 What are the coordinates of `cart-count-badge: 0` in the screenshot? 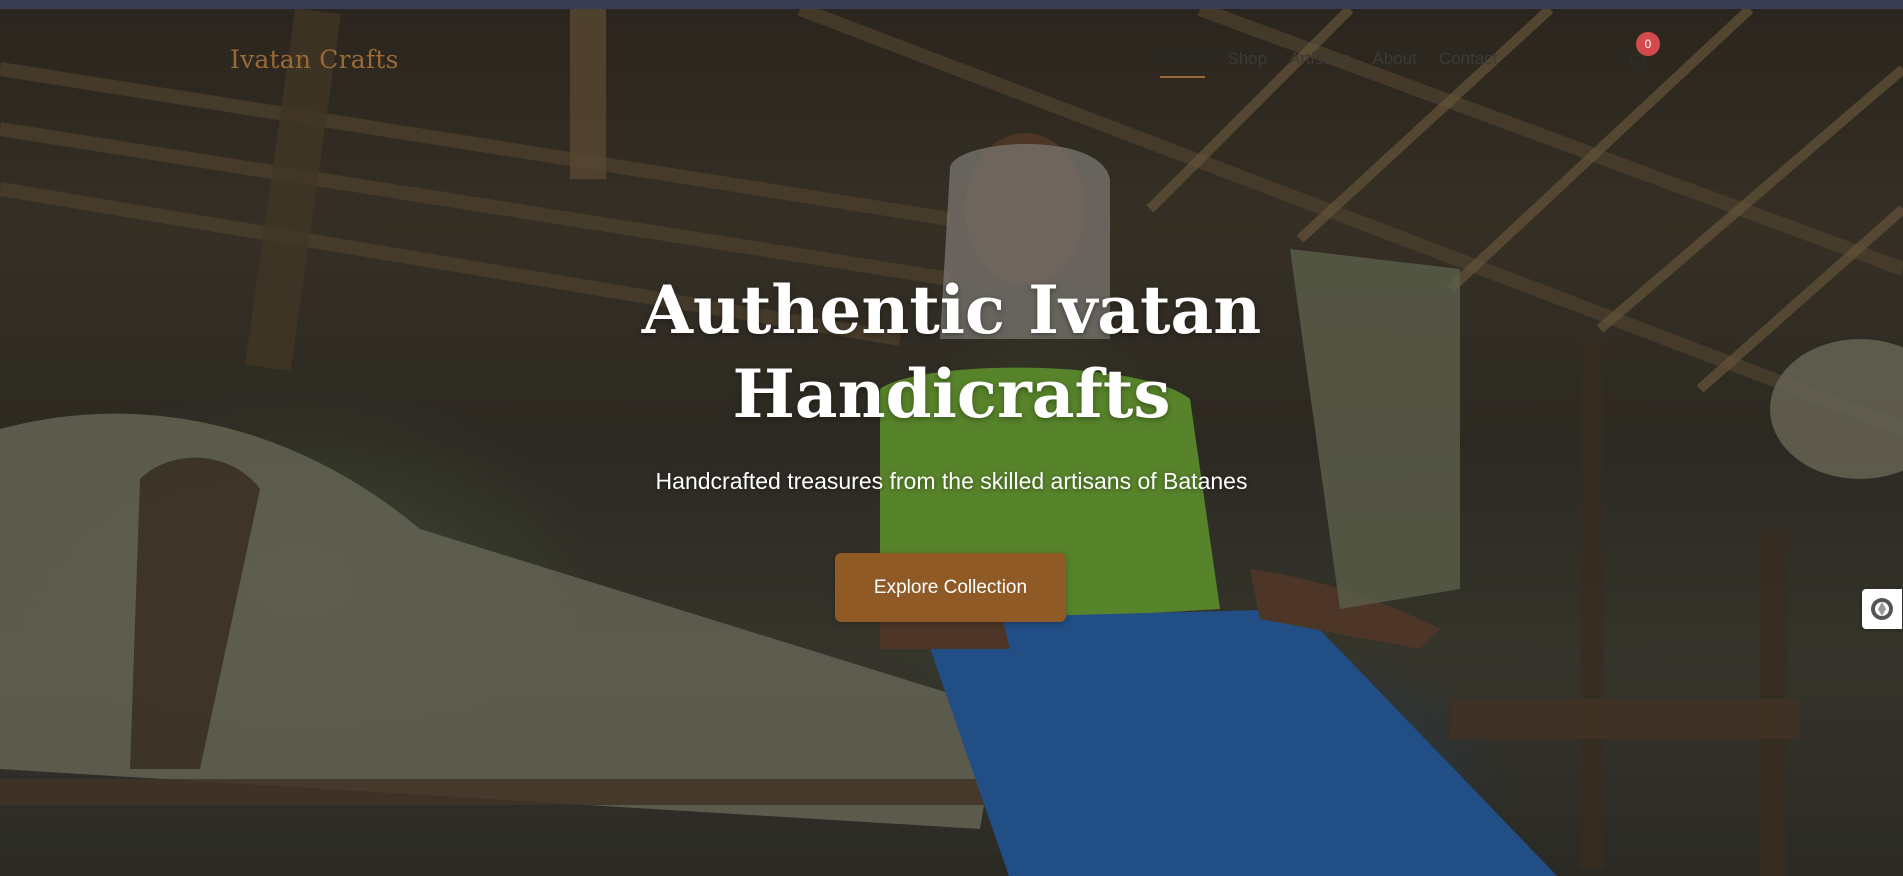 It's located at (1648, 44).